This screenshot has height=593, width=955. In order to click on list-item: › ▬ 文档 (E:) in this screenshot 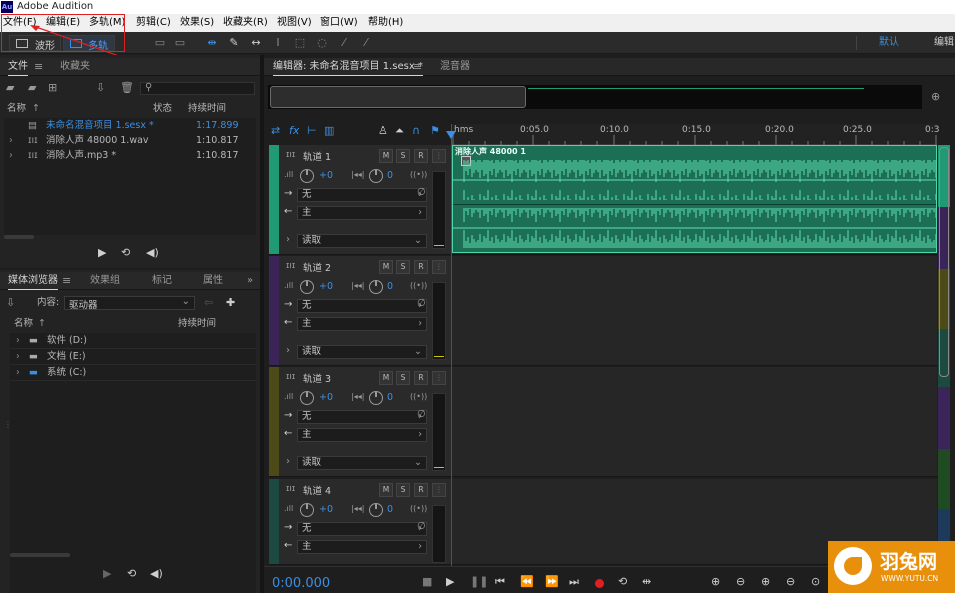, I will do `click(133, 357)`.